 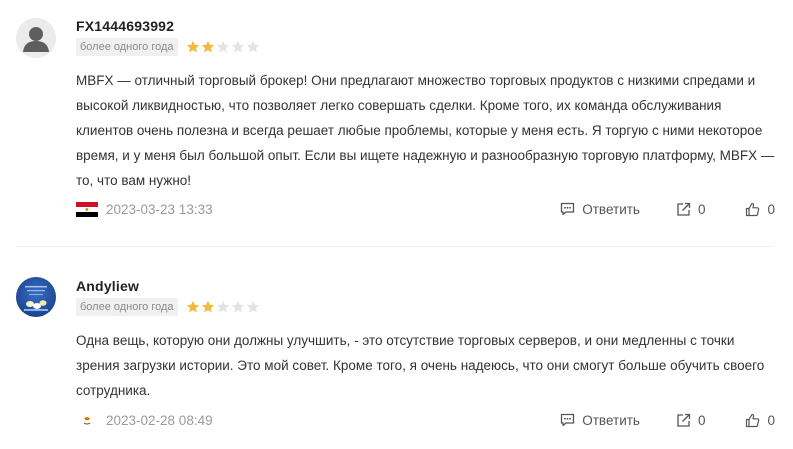 What do you see at coordinates (159, 209) in the screenshot?
I see `review-date: 2023-03-23 13:33` at bounding box center [159, 209].